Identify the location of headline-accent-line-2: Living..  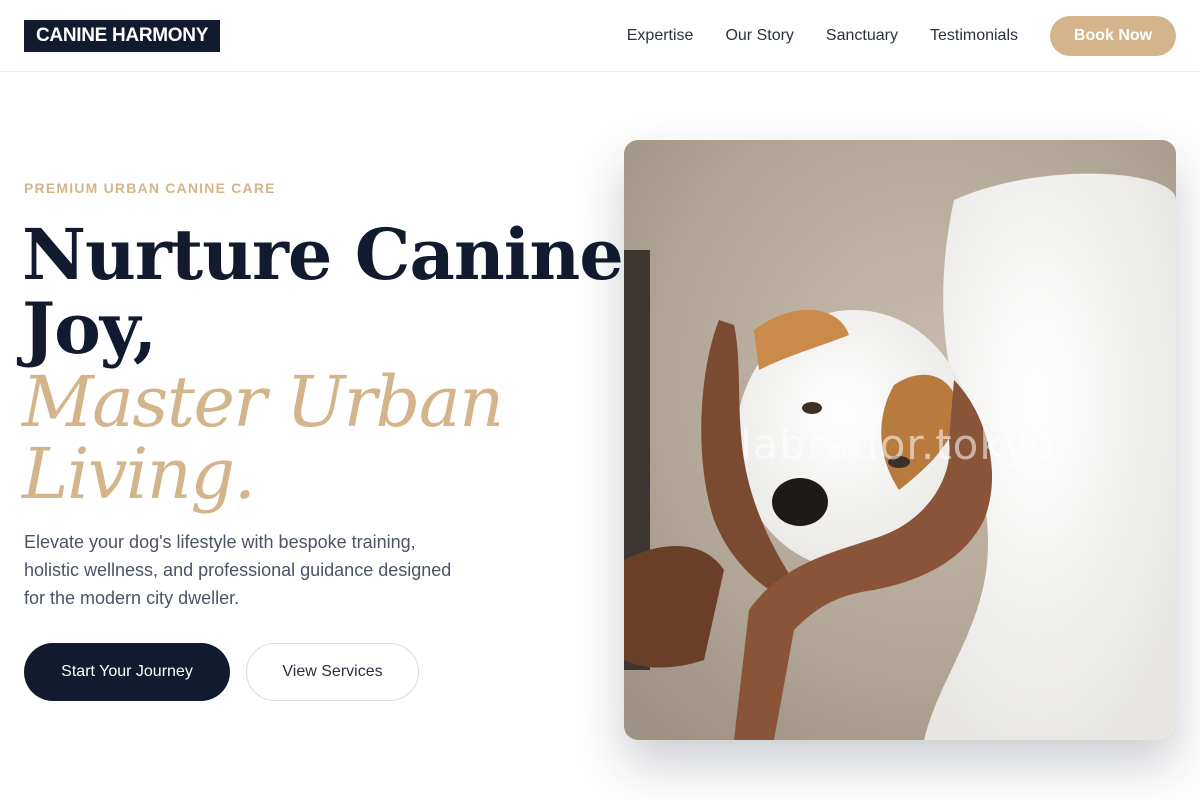
(139, 474).